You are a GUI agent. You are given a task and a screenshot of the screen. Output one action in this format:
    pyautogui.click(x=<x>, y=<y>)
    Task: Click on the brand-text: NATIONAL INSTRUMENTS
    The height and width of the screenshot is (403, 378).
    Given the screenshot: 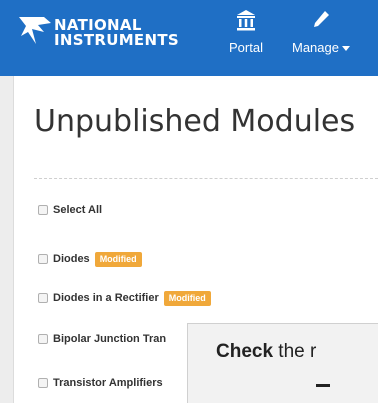 What is the action you would take?
    pyautogui.click(x=116, y=33)
    